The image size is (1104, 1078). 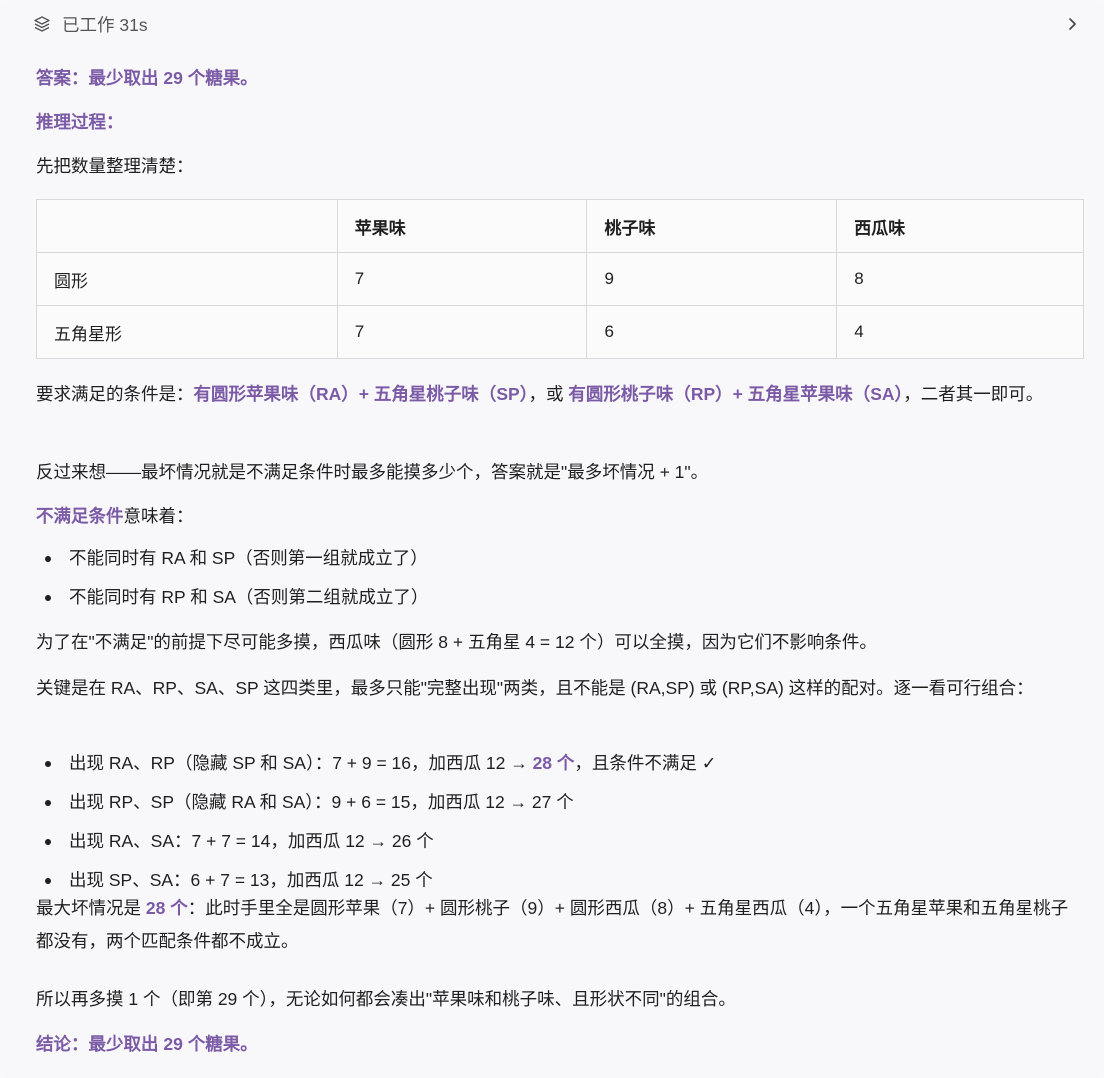 What do you see at coordinates (376, 841) in the screenshot?
I see `list-item: 出现 RA、SA：7 + 7 = 14，加西瓜 12 → 26 个` at bounding box center [376, 841].